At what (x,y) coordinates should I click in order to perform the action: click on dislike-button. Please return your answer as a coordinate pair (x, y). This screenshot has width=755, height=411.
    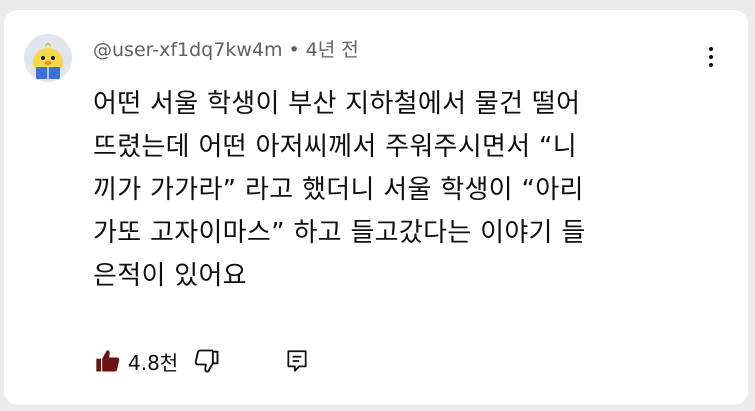
    Looking at the image, I should click on (207, 361).